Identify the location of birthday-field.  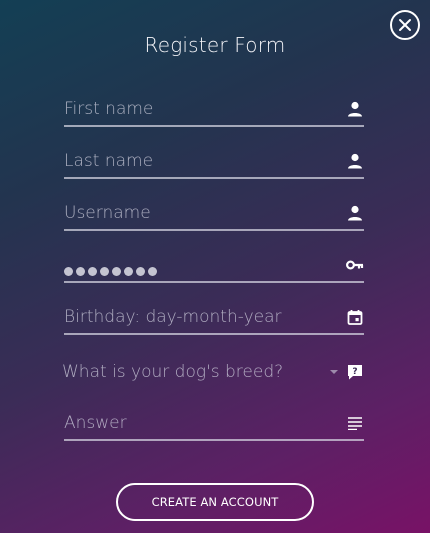
(214, 318).